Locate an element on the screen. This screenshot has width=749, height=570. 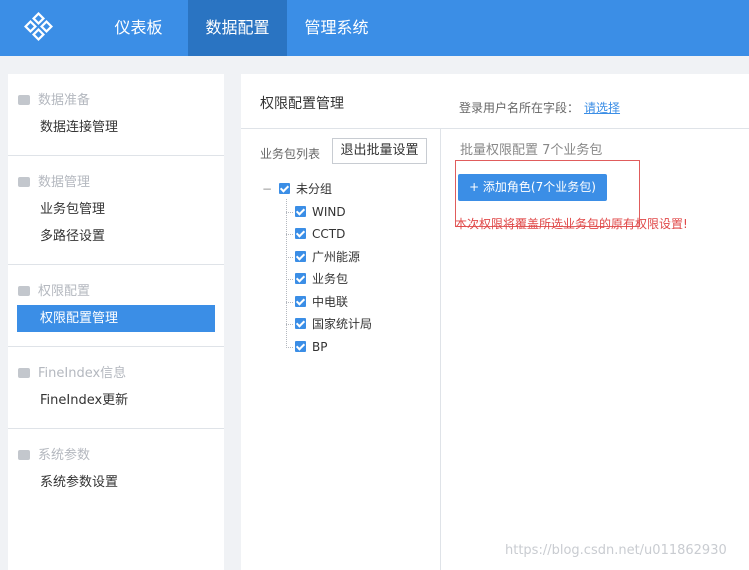
tab-management-system: 管理系统 is located at coordinates (336, 28).